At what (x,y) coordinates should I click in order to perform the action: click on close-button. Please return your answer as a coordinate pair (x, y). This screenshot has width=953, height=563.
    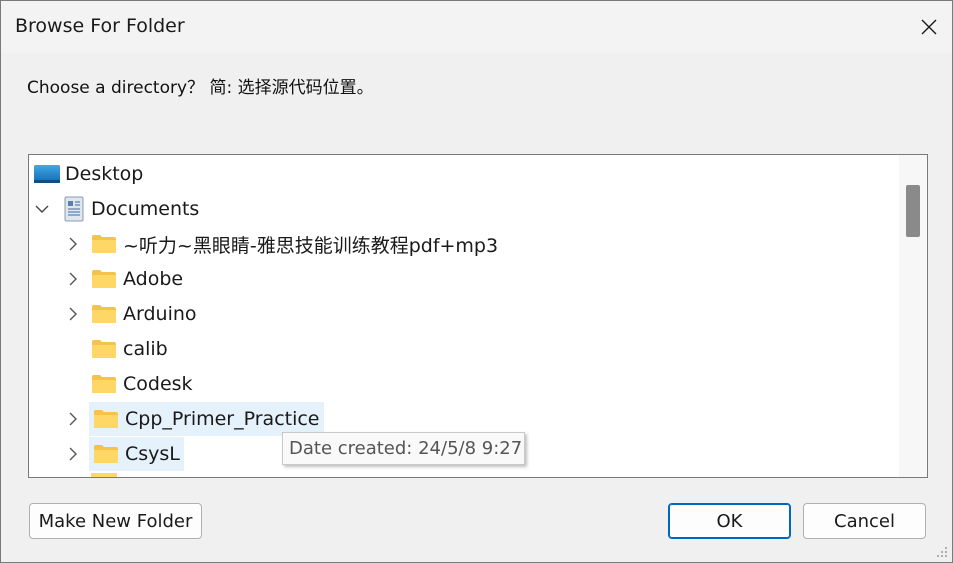
    Looking at the image, I should click on (929, 27).